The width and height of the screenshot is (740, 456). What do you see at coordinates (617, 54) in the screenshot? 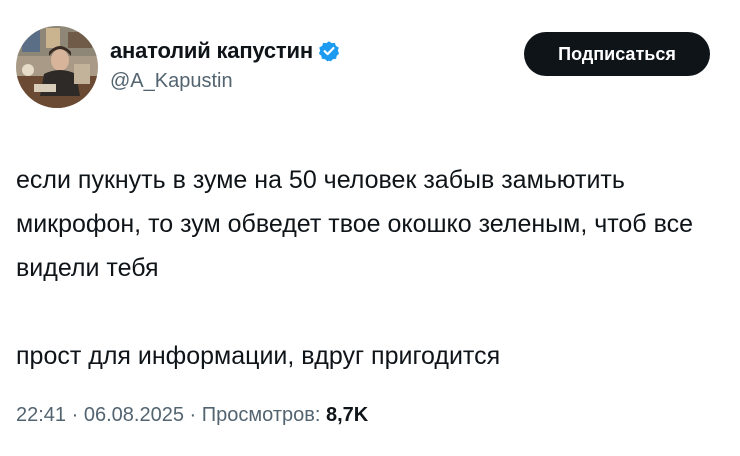
I see `follow-button: Подписаться` at bounding box center [617, 54].